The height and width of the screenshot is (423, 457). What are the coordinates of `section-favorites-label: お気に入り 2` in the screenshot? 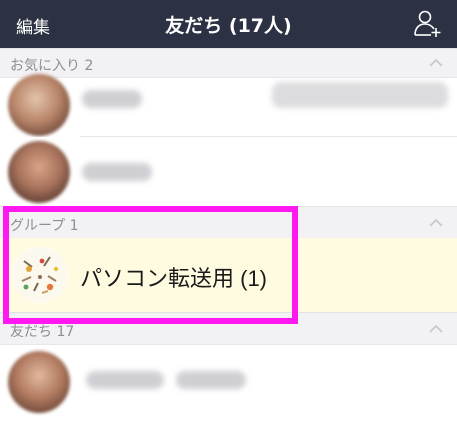 It's located at (52, 66).